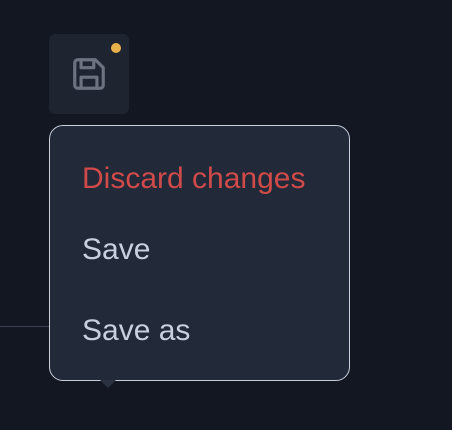  Describe the element at coordinates (108, 384) in the screenshot. I see `menu-pointer-arrow` at that location.